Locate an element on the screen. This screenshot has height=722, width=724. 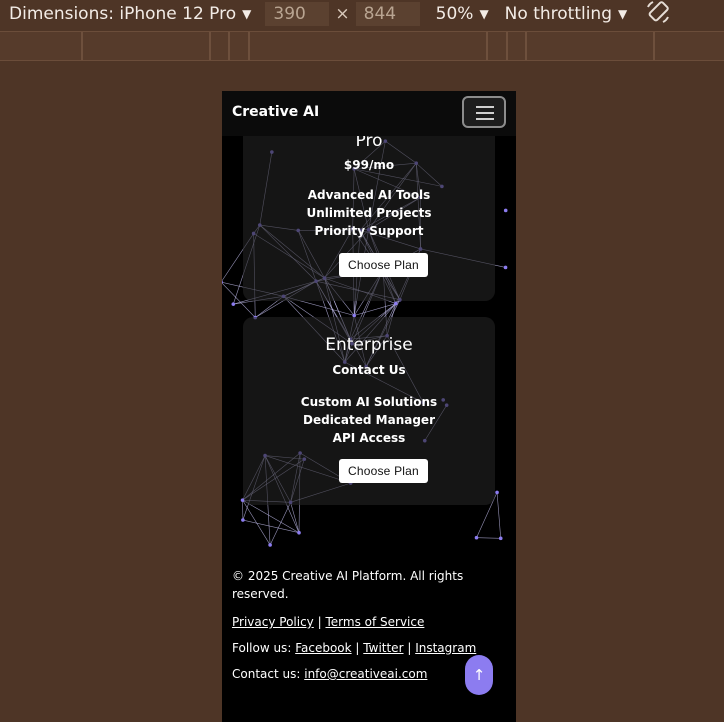
follow-label: Follow us: is located at coordinates (262, 648).